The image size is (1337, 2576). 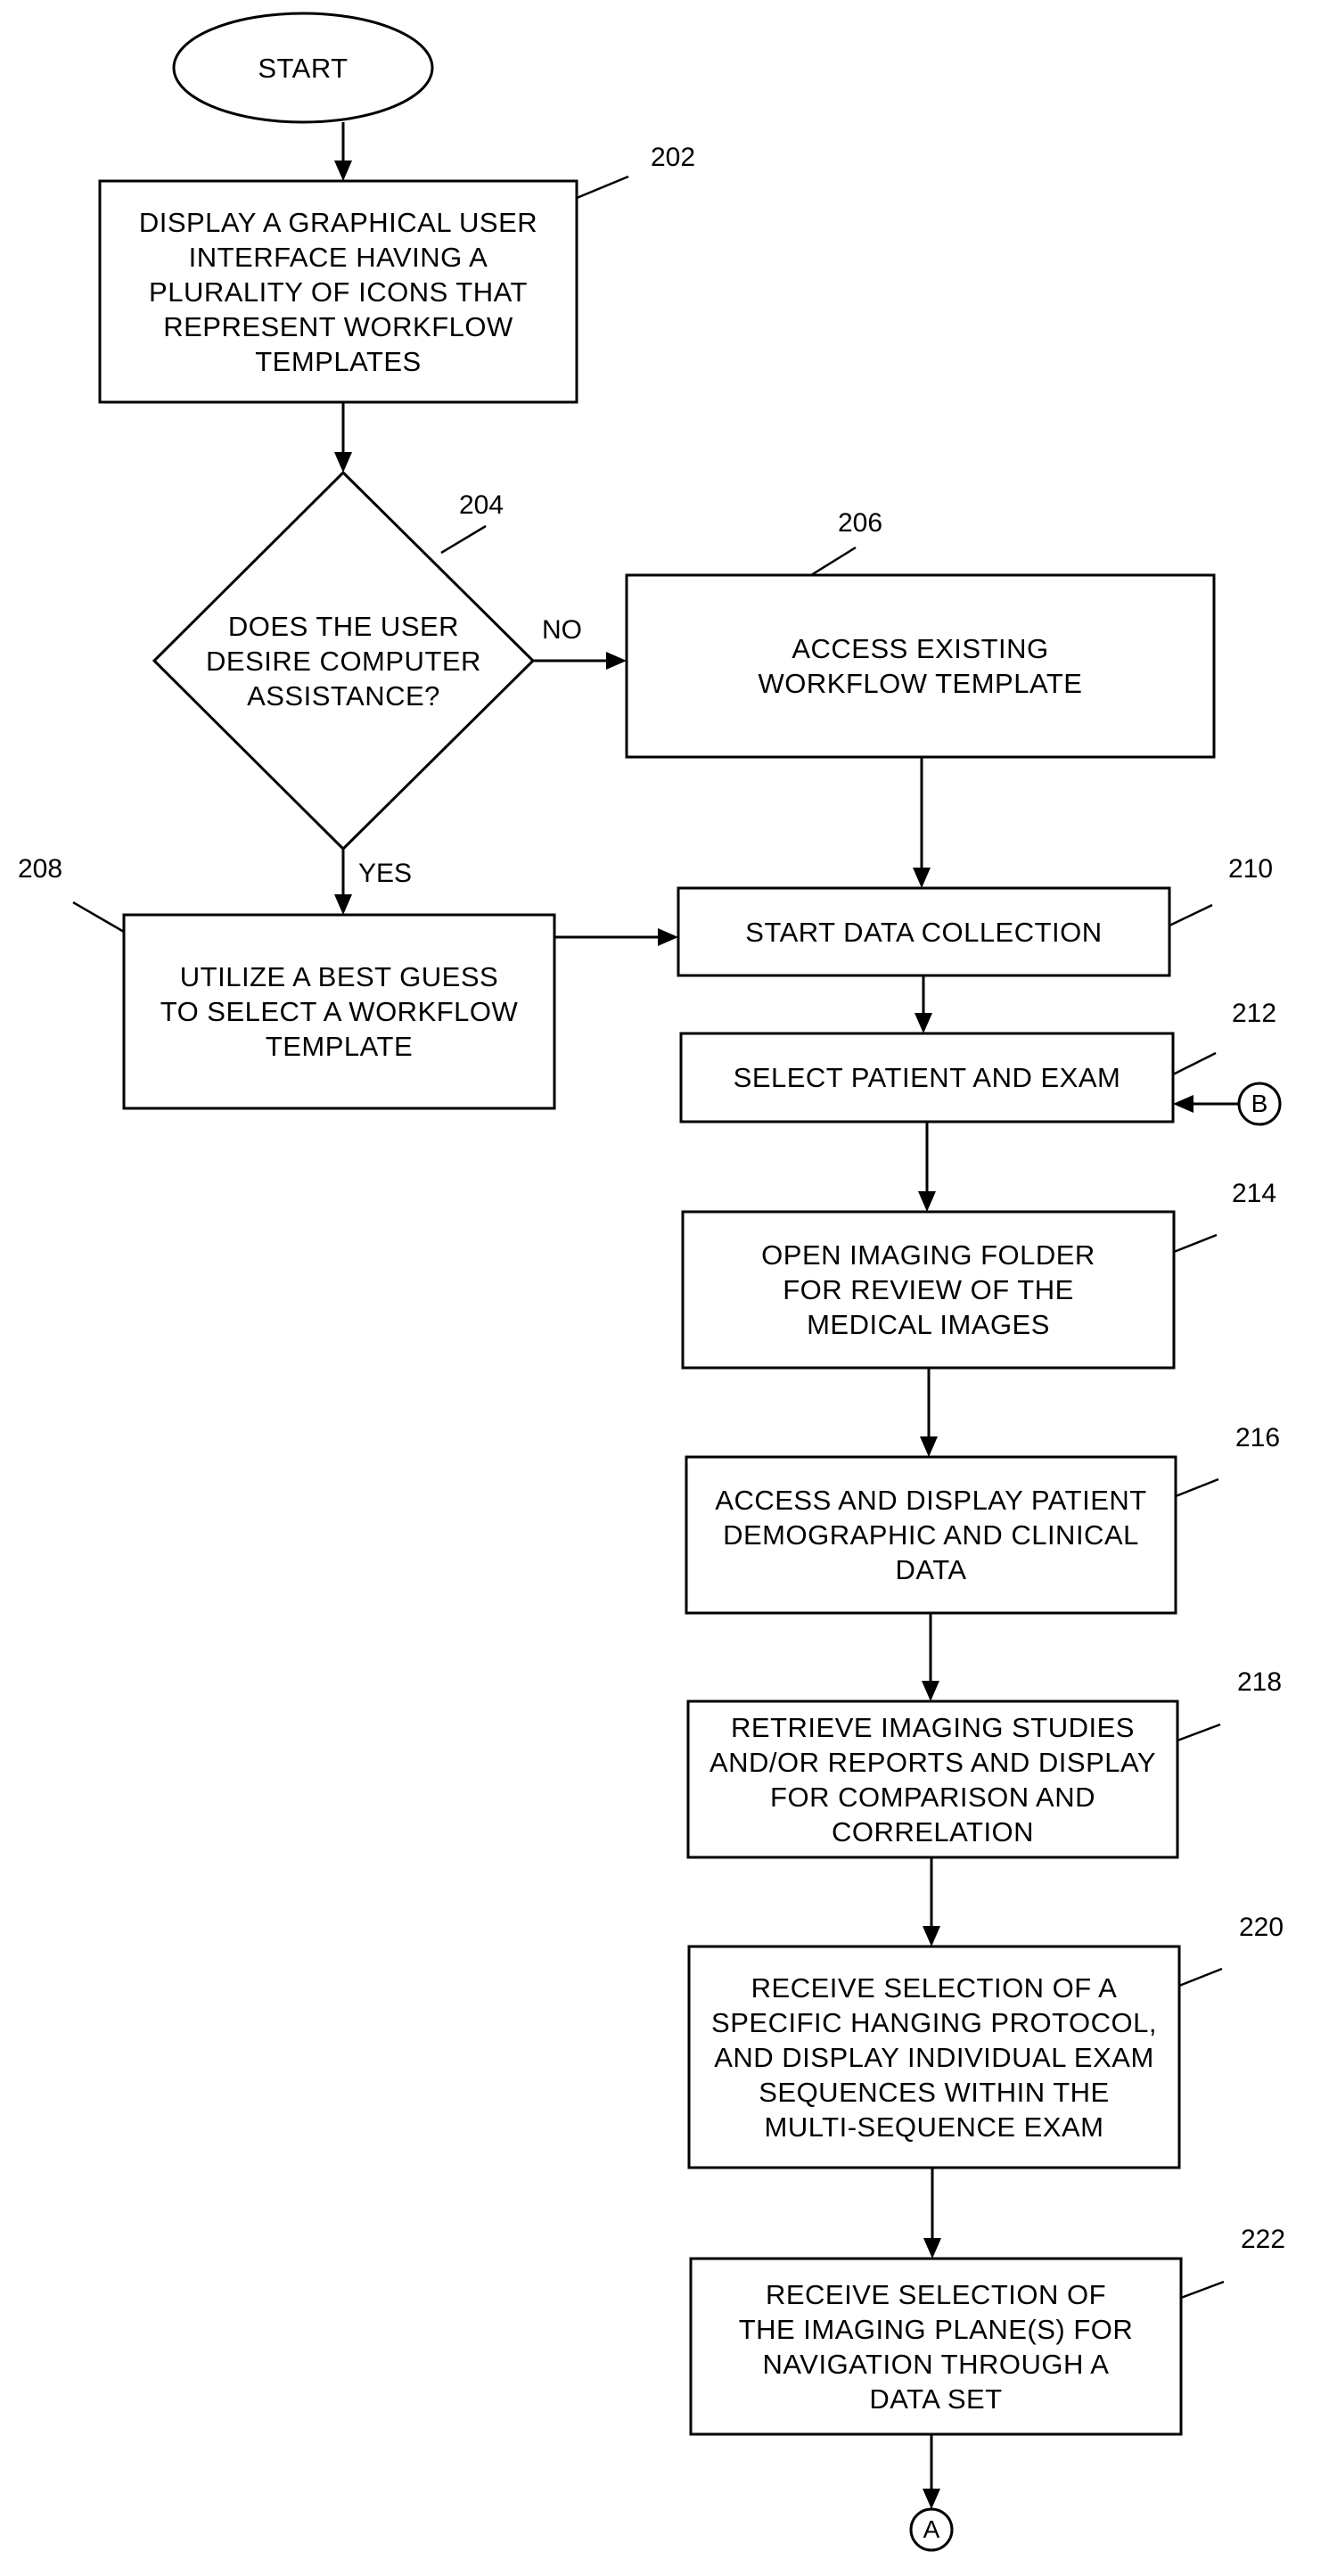 What do you see at coordinates (1254, 1013) in the screenshot?
I see `ref-212: 212` at bounding box center [1254, 1013].